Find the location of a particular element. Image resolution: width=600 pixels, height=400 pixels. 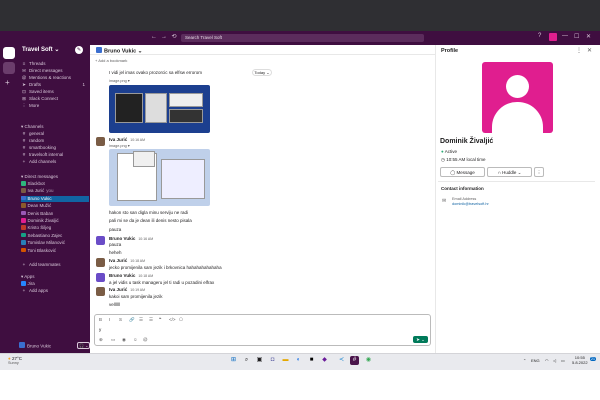

format-tool-icon: ⎔ is located at coordinates (181, 320).